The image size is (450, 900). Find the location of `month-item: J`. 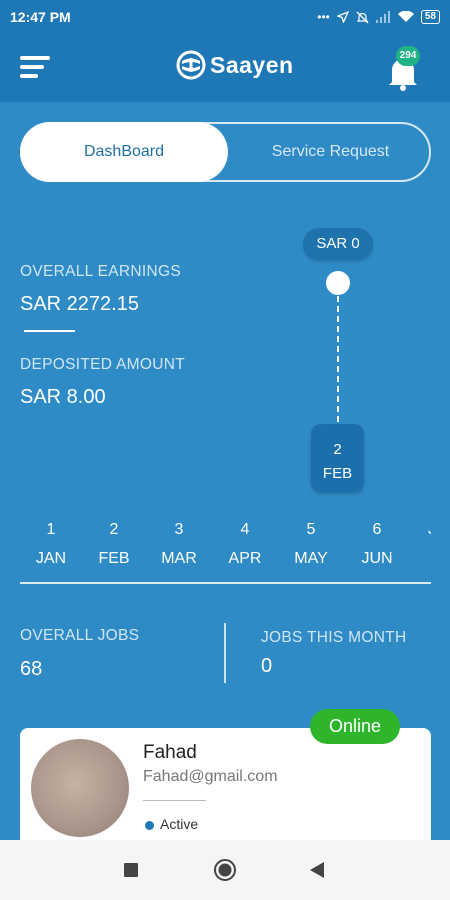

month-item: J is located at coordinates (416, 529).